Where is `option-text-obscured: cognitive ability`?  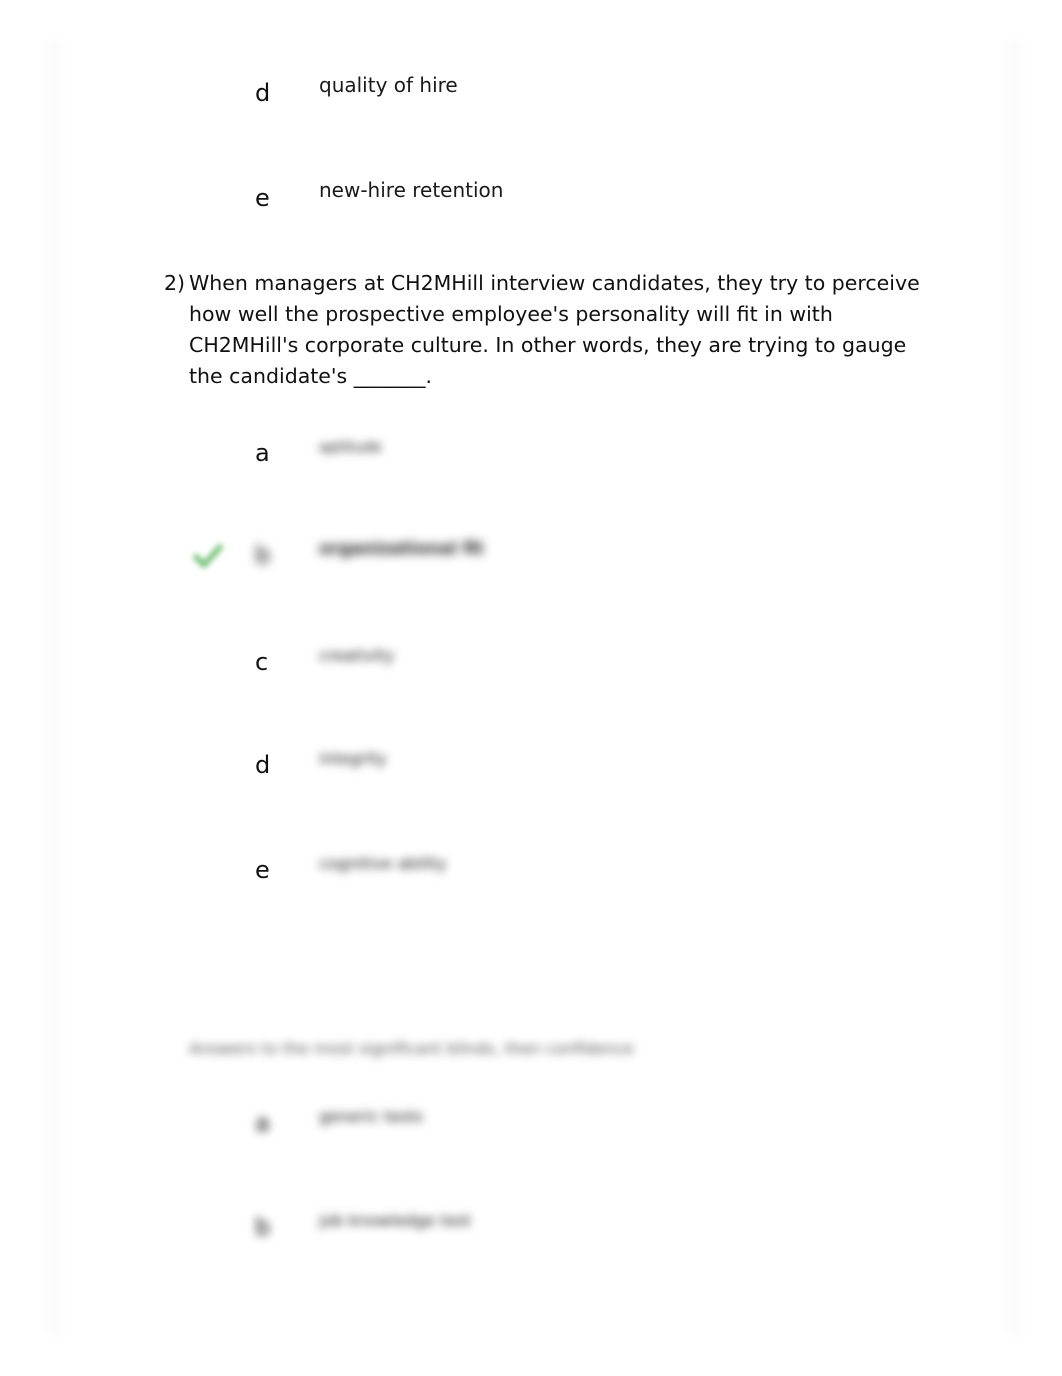
option-text-obscured: cognitive ability is located at coordinates (383, 863).